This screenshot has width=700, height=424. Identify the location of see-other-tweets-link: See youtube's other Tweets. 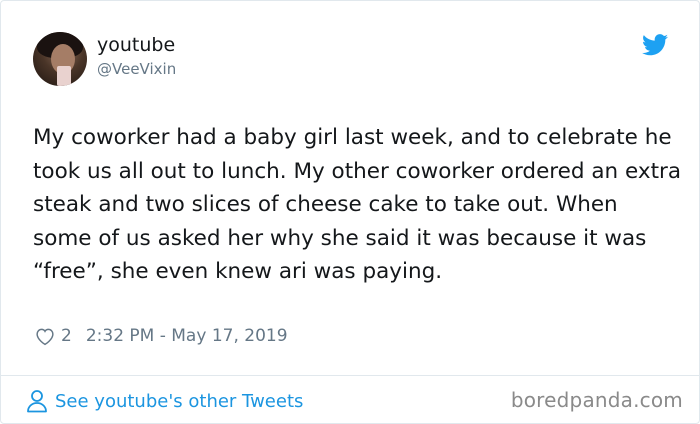
(164, 401).